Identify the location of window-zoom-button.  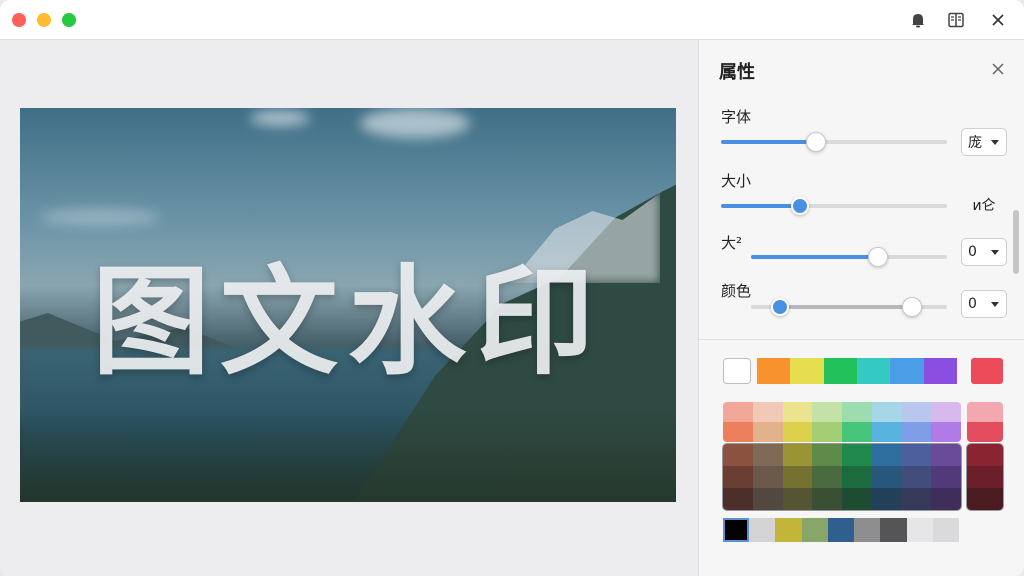
(69, 20).